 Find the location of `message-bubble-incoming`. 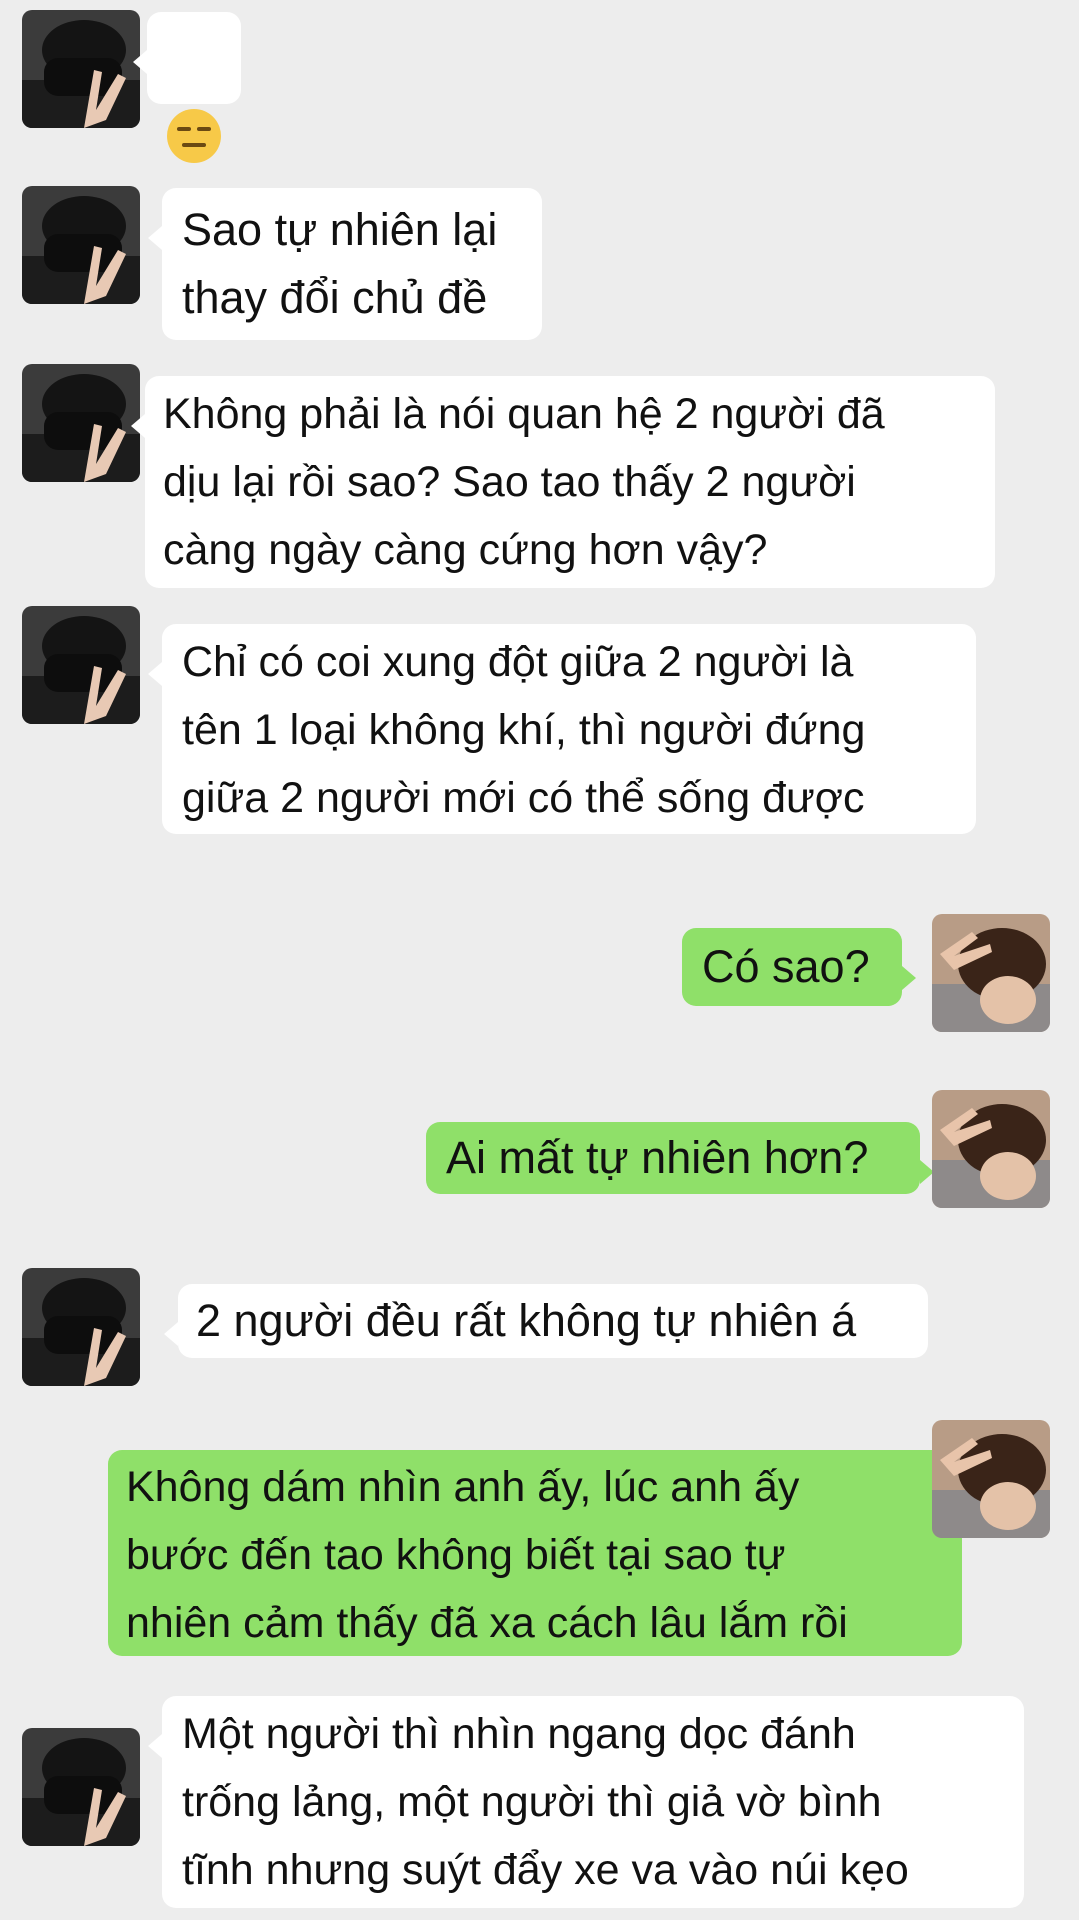

message-bubble-incoming is located at coordinates (187, 88).